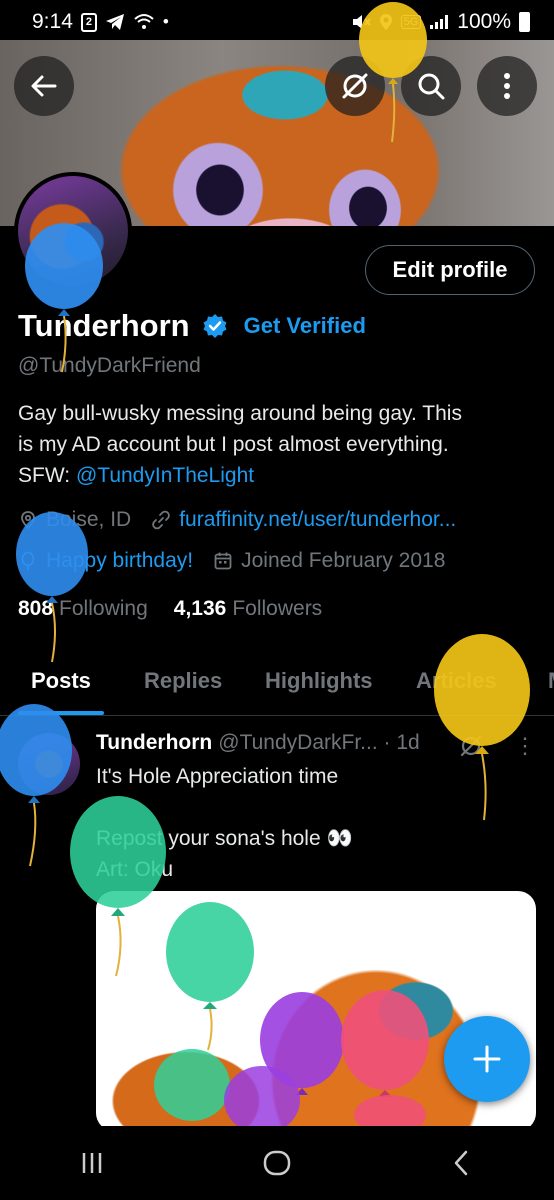 This screenshot has height=1200, width=554. What do you see at coordinates (154, 743) in the screenshot?
I see `post-author: Tunderhorn` at bounding box center [154, 743].